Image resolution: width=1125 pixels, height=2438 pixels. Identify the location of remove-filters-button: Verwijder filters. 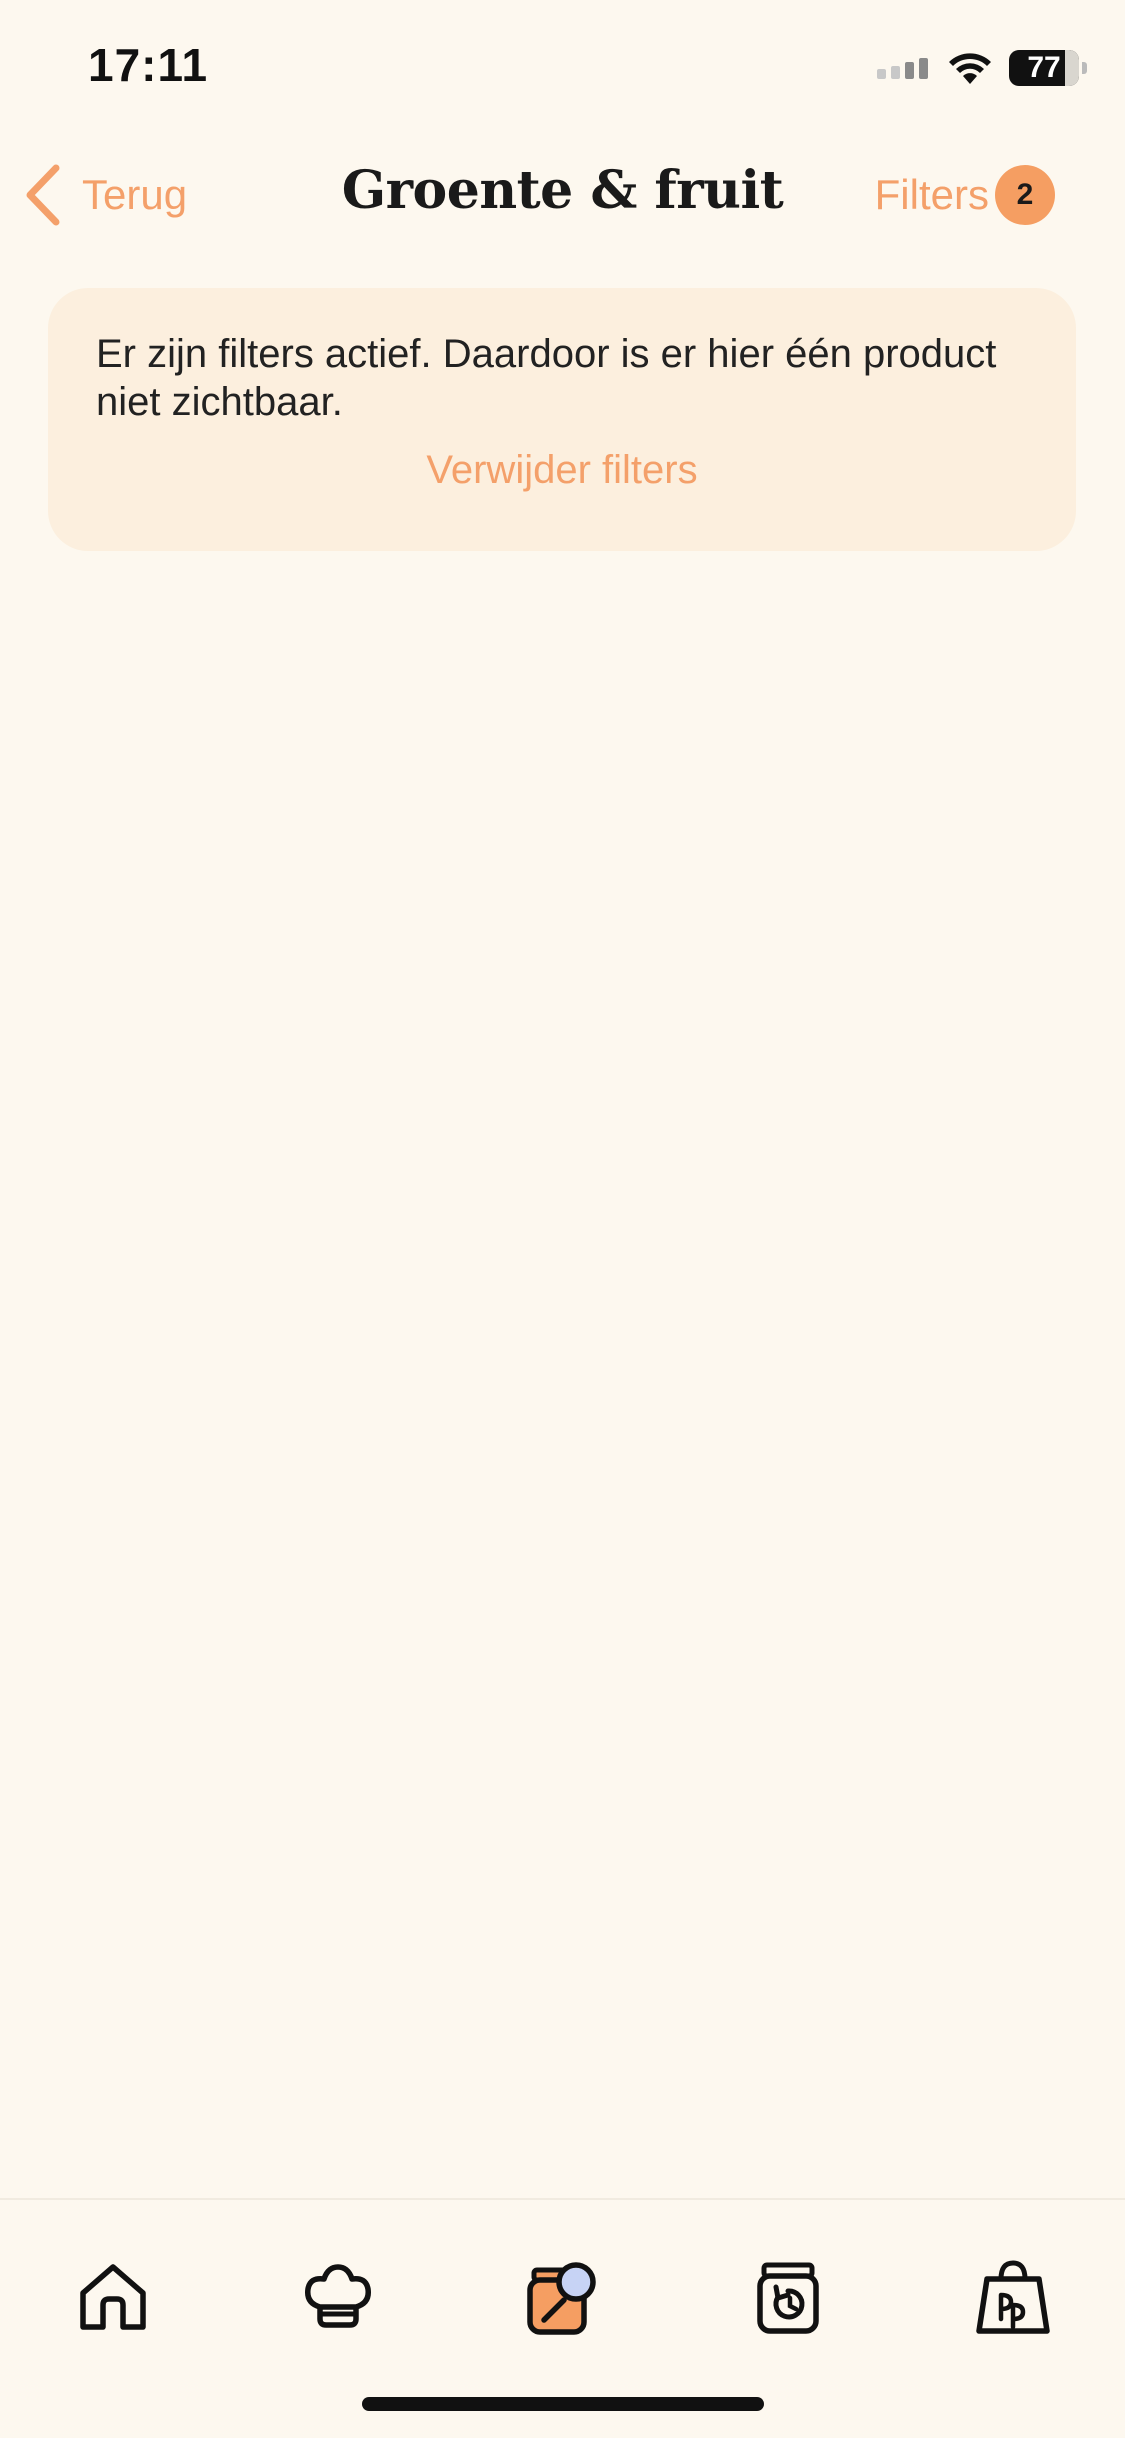
(562, 470).